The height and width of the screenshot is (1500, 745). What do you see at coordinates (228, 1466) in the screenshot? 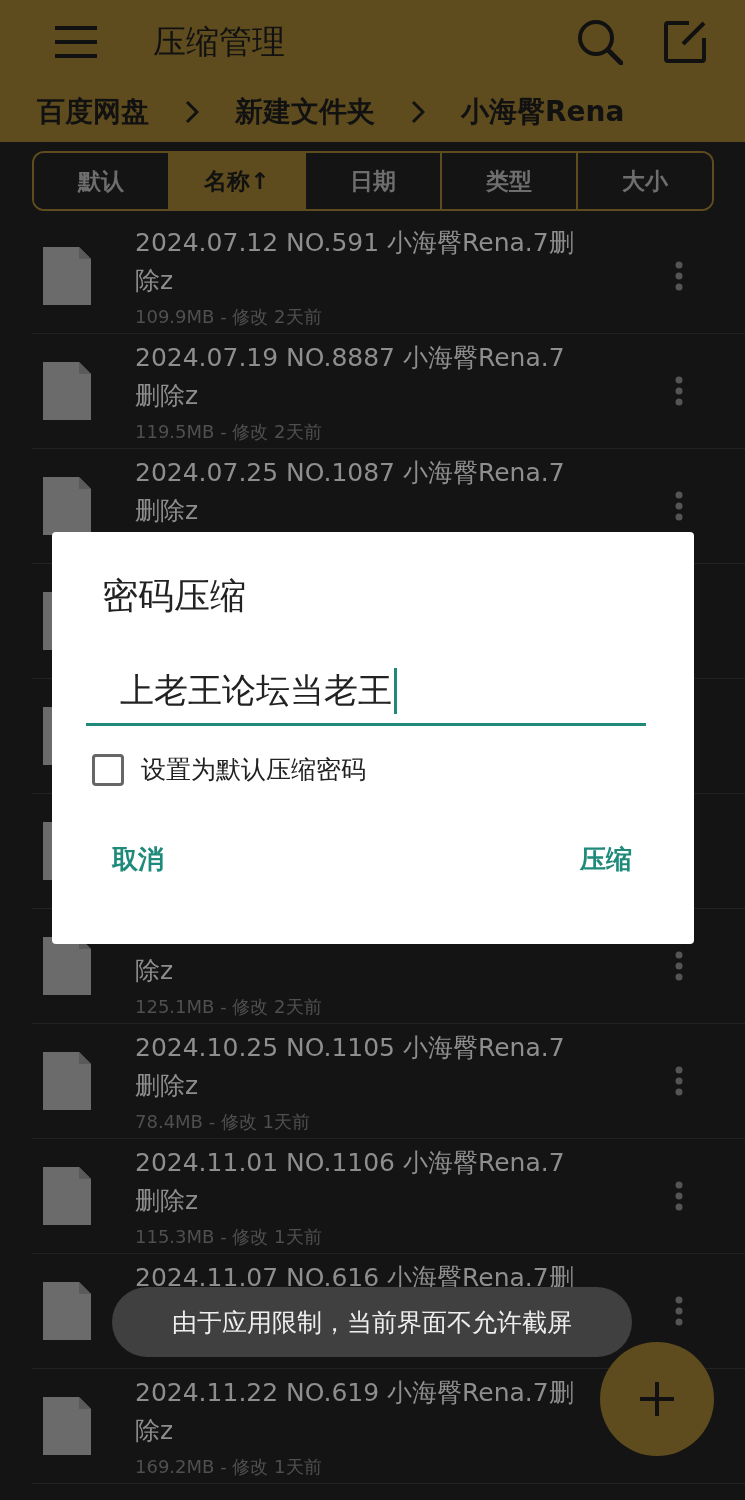
I see `file-meta: 169.2MB - 修改 1天前` at bounding box center [228, 1466].